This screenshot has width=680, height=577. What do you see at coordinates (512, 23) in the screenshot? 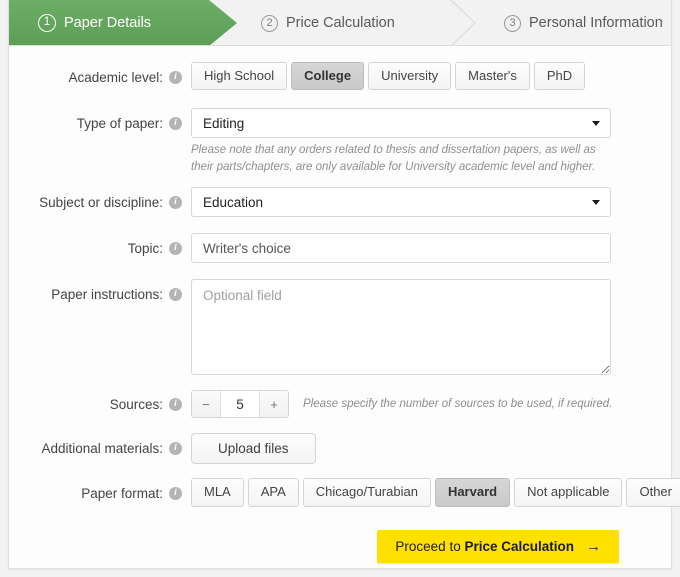
I see `step-number-badge-3: 3` at bounding box center [512, 23].